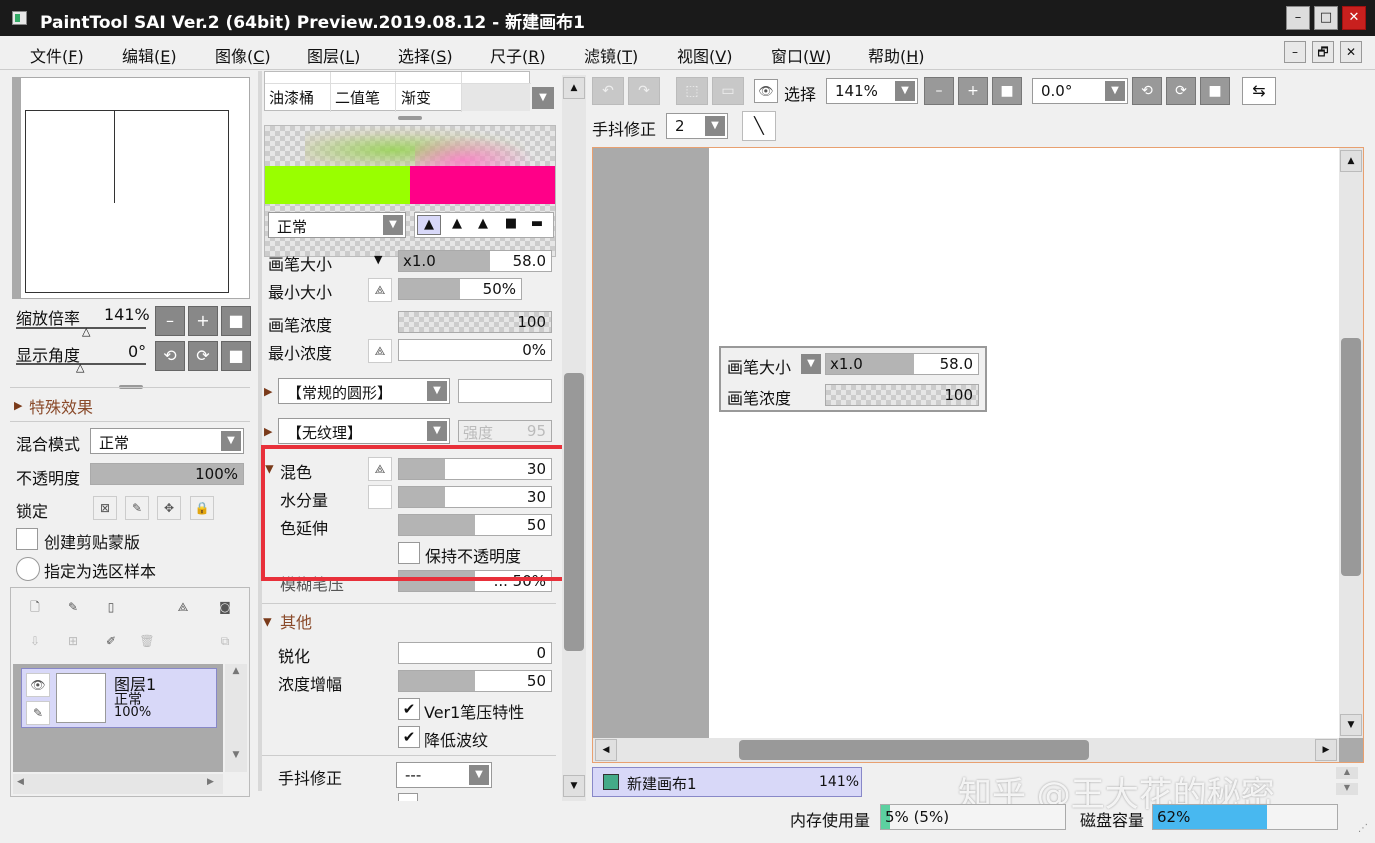 The image size is (1375, 843). What do you see at coordinates (137, 508) in the screenshot?
I see `lock-paint-icon: ✎` at bounding box center [137, 508].